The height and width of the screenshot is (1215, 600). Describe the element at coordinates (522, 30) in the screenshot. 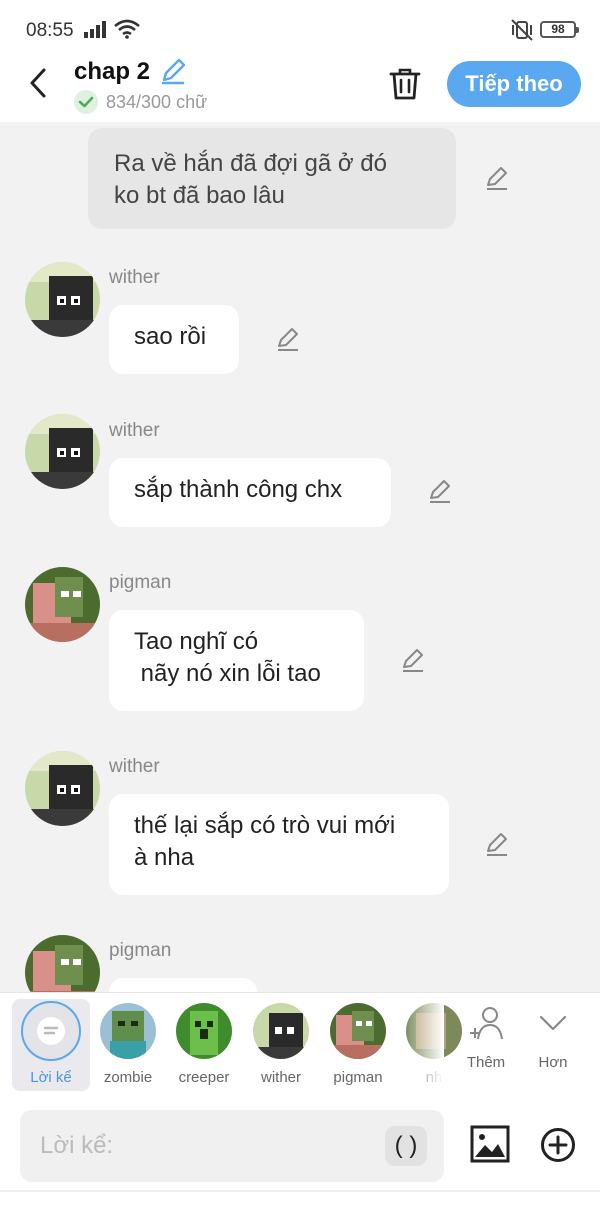

I see `vibrate-off-icon` at that location.